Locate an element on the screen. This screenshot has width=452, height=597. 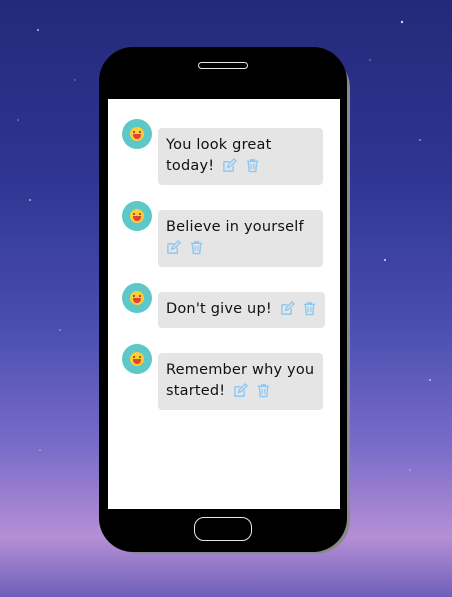
message-bubble: Don't give up! is located at coordinates (242, 310).